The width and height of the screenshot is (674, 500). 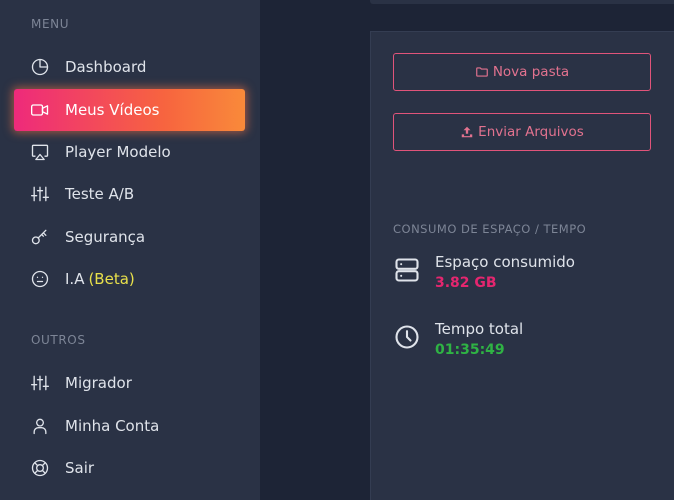 What do you see at coordinates (50, 24) in the screenshot?
I see `menu-section-title: MENU` at bounding box center [50, 24].